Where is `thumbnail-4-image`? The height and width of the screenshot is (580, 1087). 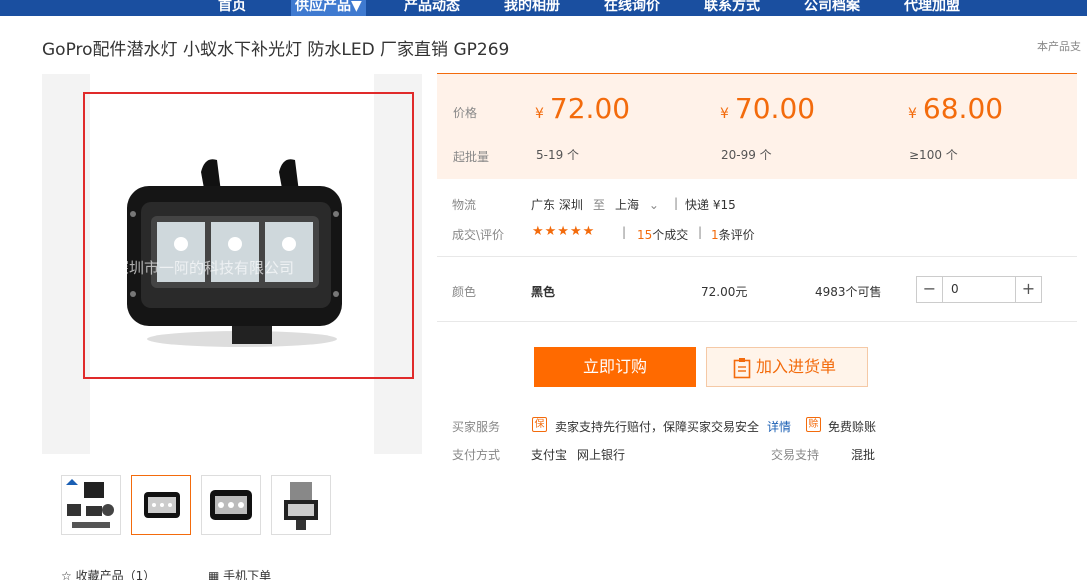
thumbnail-4-image is located at coordinates (301, 506).